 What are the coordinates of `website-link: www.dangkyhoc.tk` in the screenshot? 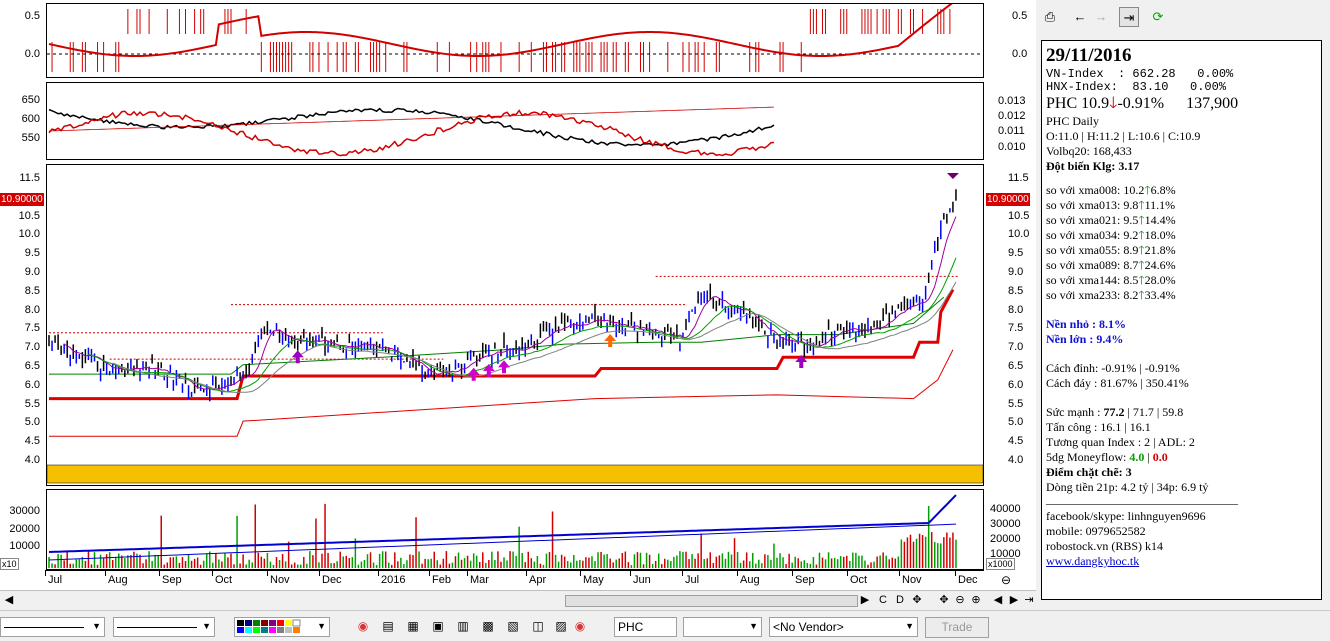 It's located at (1181, 561).